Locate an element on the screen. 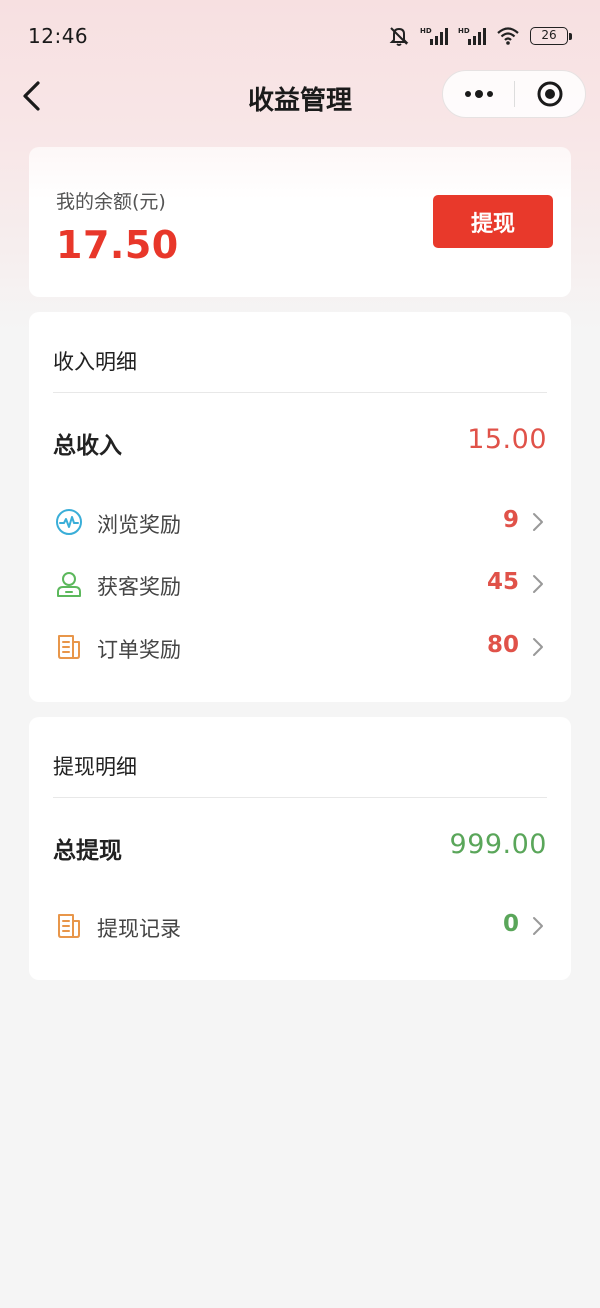  navigation-bar: 收益管理 is located at coordinates (300, 96).